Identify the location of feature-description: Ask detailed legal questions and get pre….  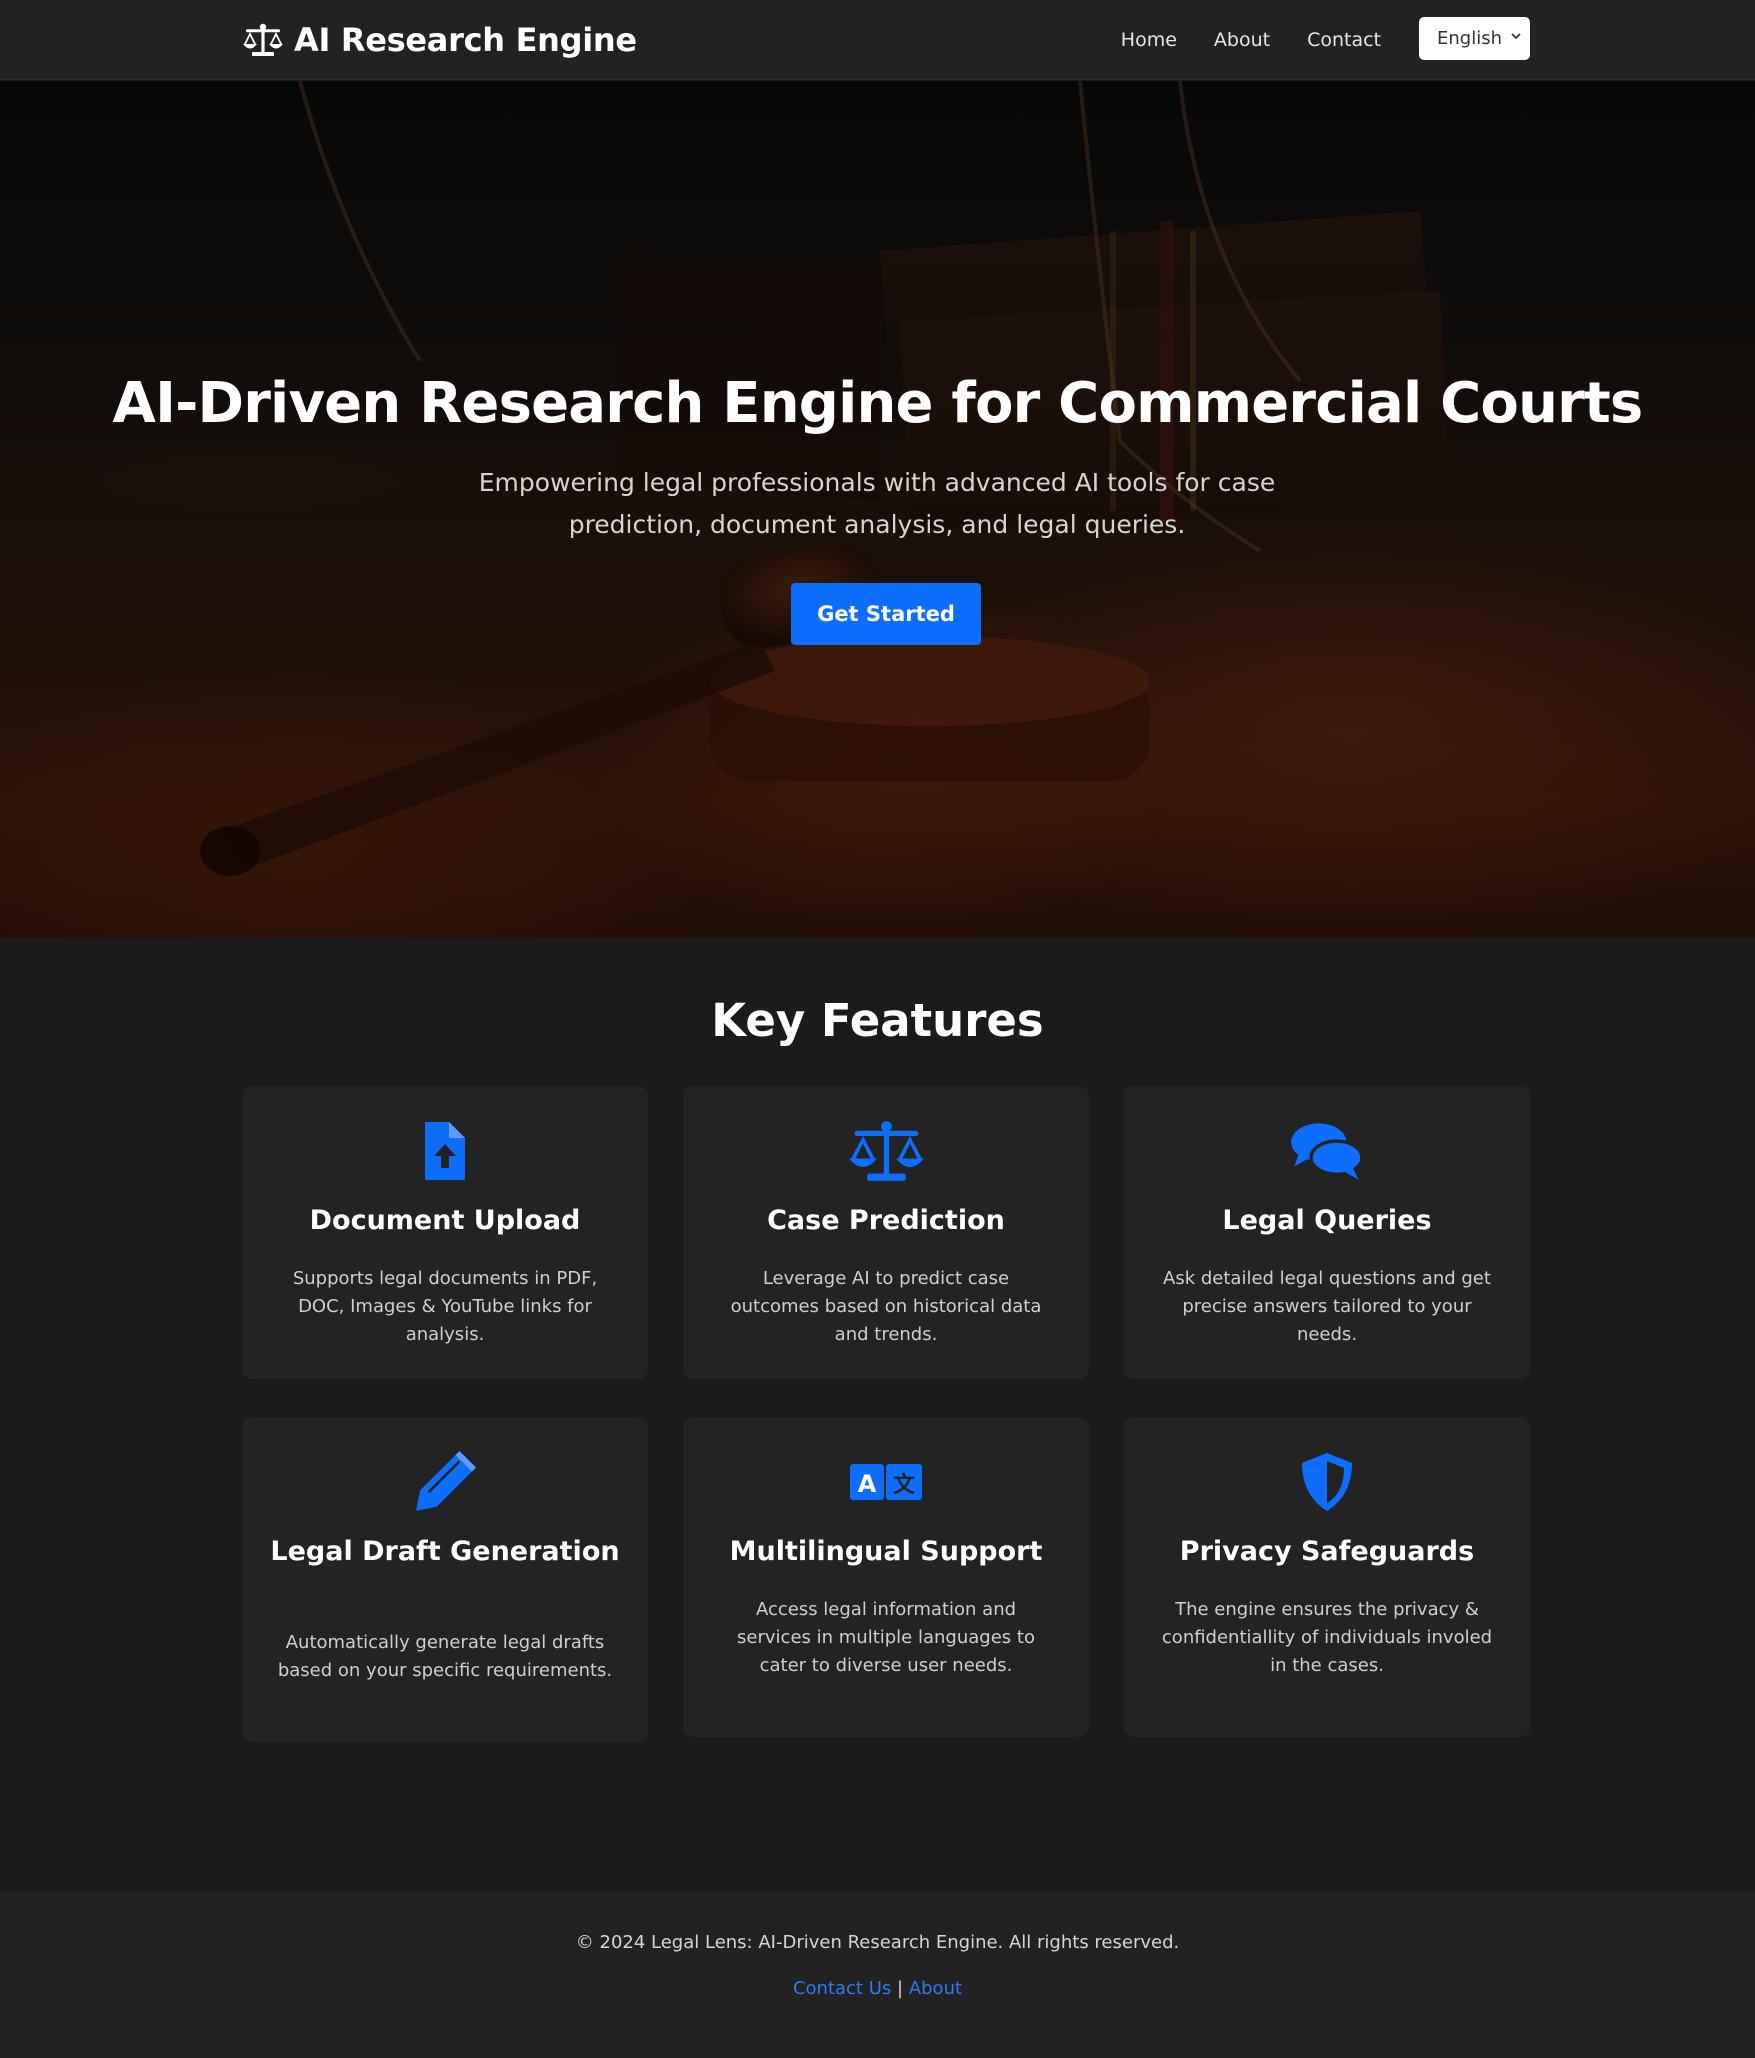
(1327, 1306).